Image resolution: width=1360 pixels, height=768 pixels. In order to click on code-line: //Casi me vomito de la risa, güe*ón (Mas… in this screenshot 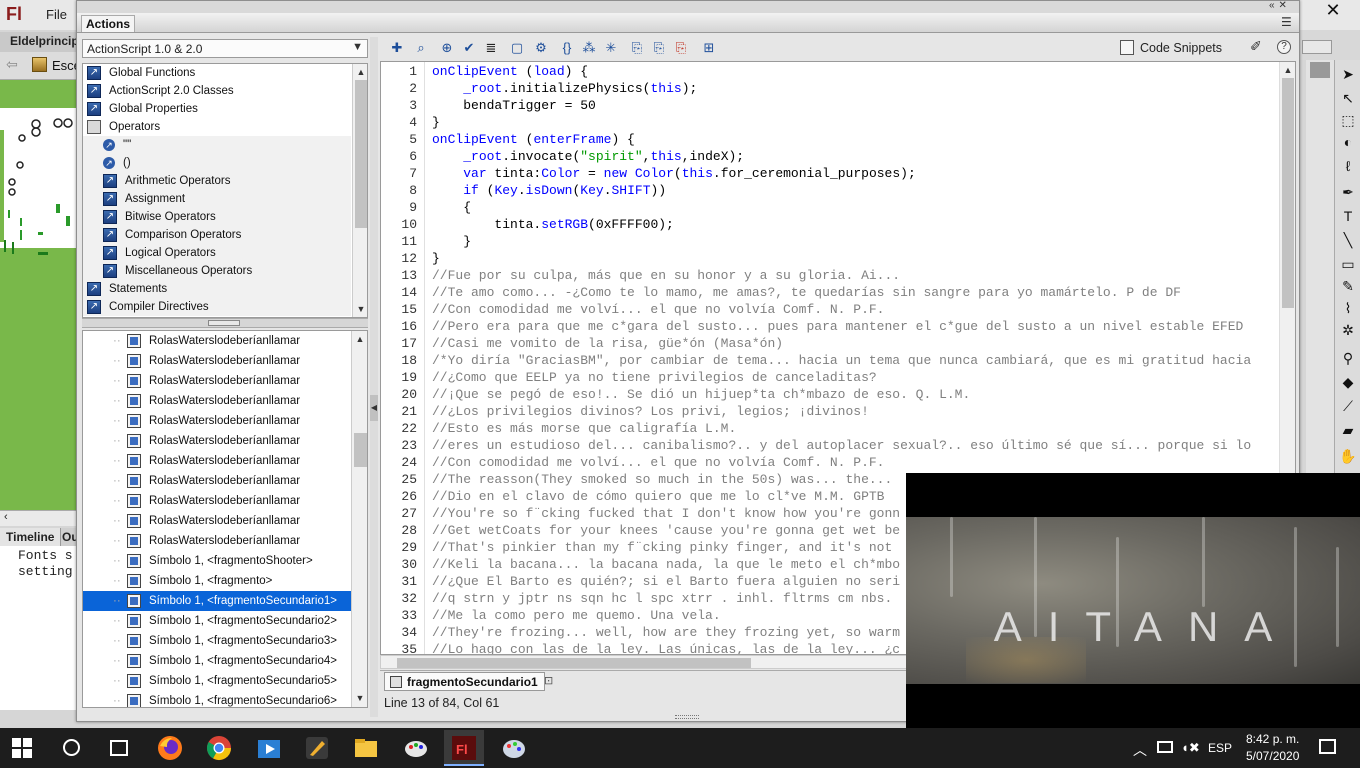, I will do `click(607, 343)`.